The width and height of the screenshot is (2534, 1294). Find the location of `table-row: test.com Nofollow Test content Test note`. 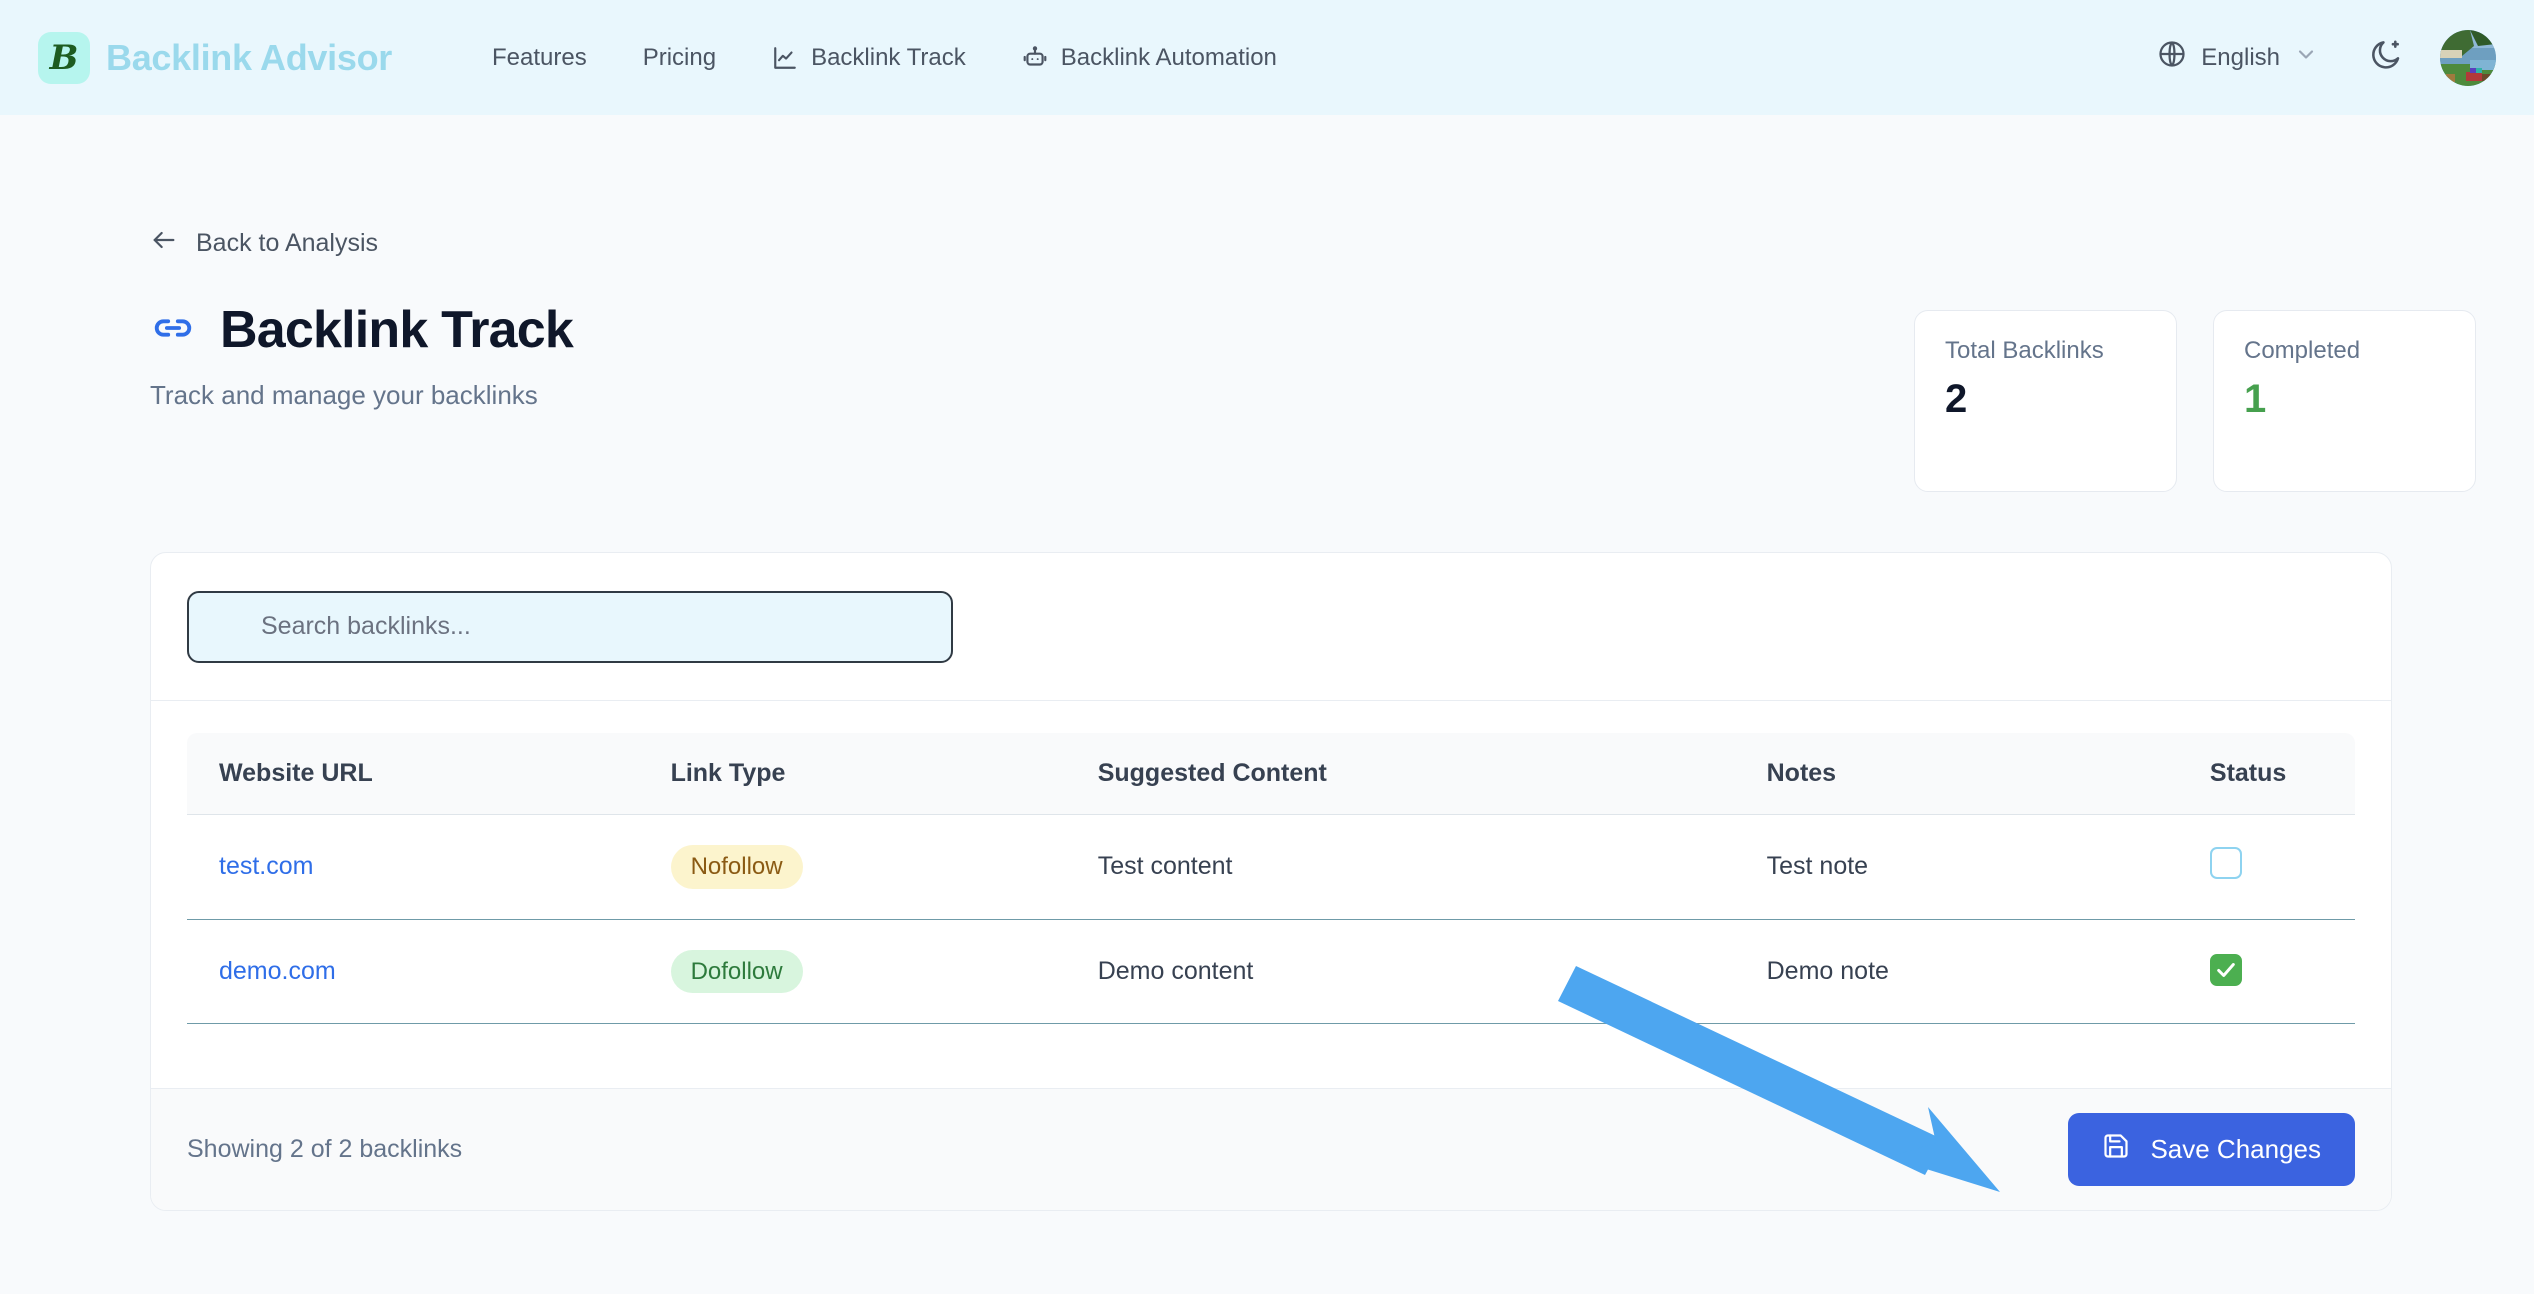

table-row: test.com Nofollow Test content Test note is located at coordinates (1271, 867).